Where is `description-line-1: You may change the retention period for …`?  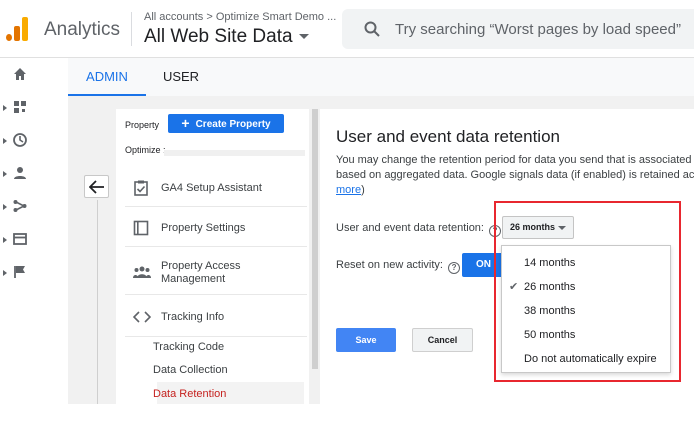
description-line-1: You may change the retention period for … is located at coordinates (514, 160).